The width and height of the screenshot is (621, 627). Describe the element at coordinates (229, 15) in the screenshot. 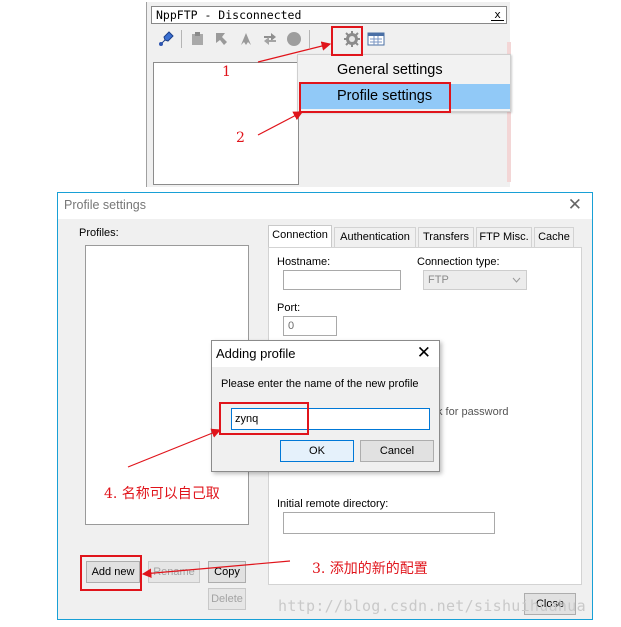

I see `nppftp-title: NppFTP - Disconnected` at that location.